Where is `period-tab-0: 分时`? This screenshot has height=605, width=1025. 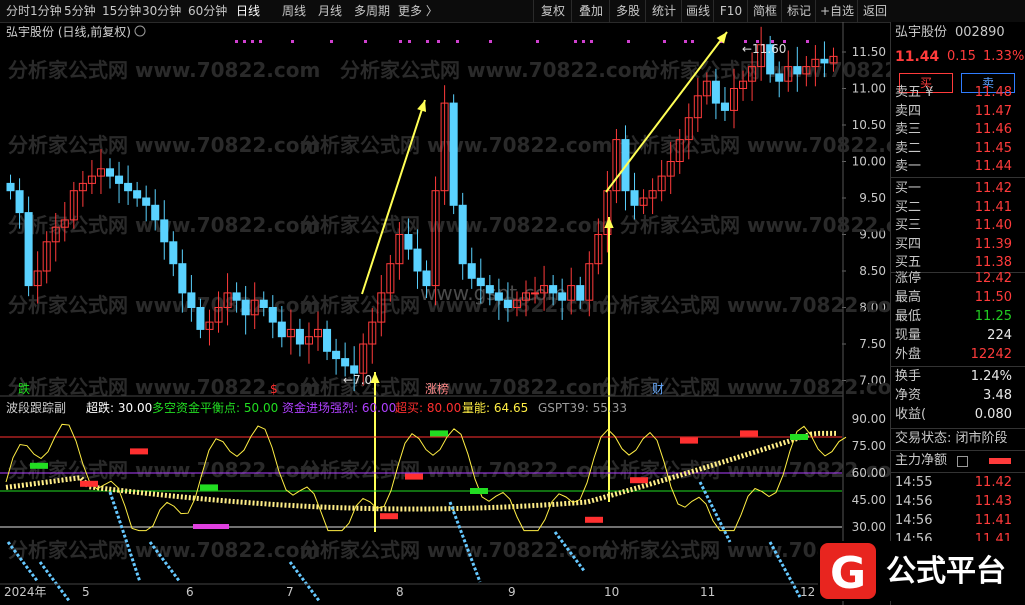
period-tab-0: 分时 is located at coordinates (18, 11).